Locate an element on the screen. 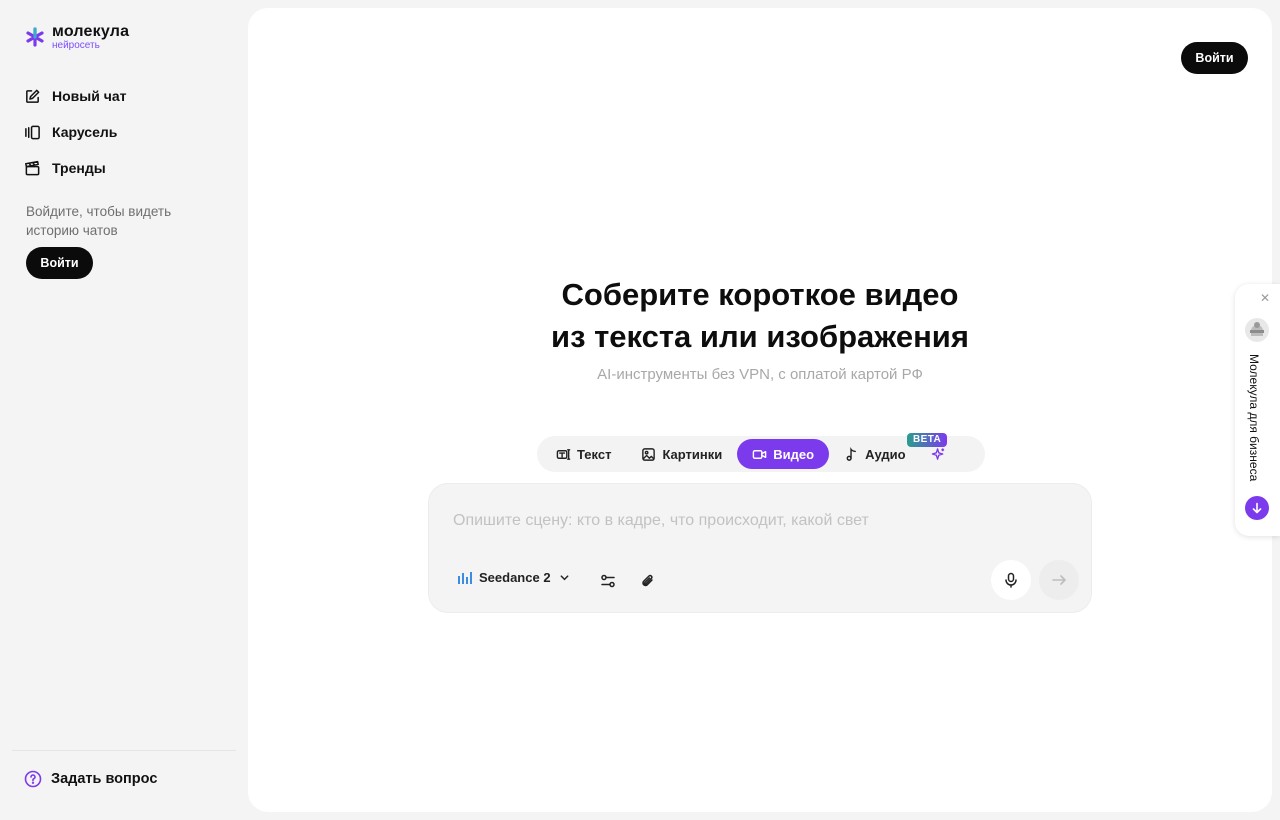  arrow-right-icon is located at coordinates (1059, 580).